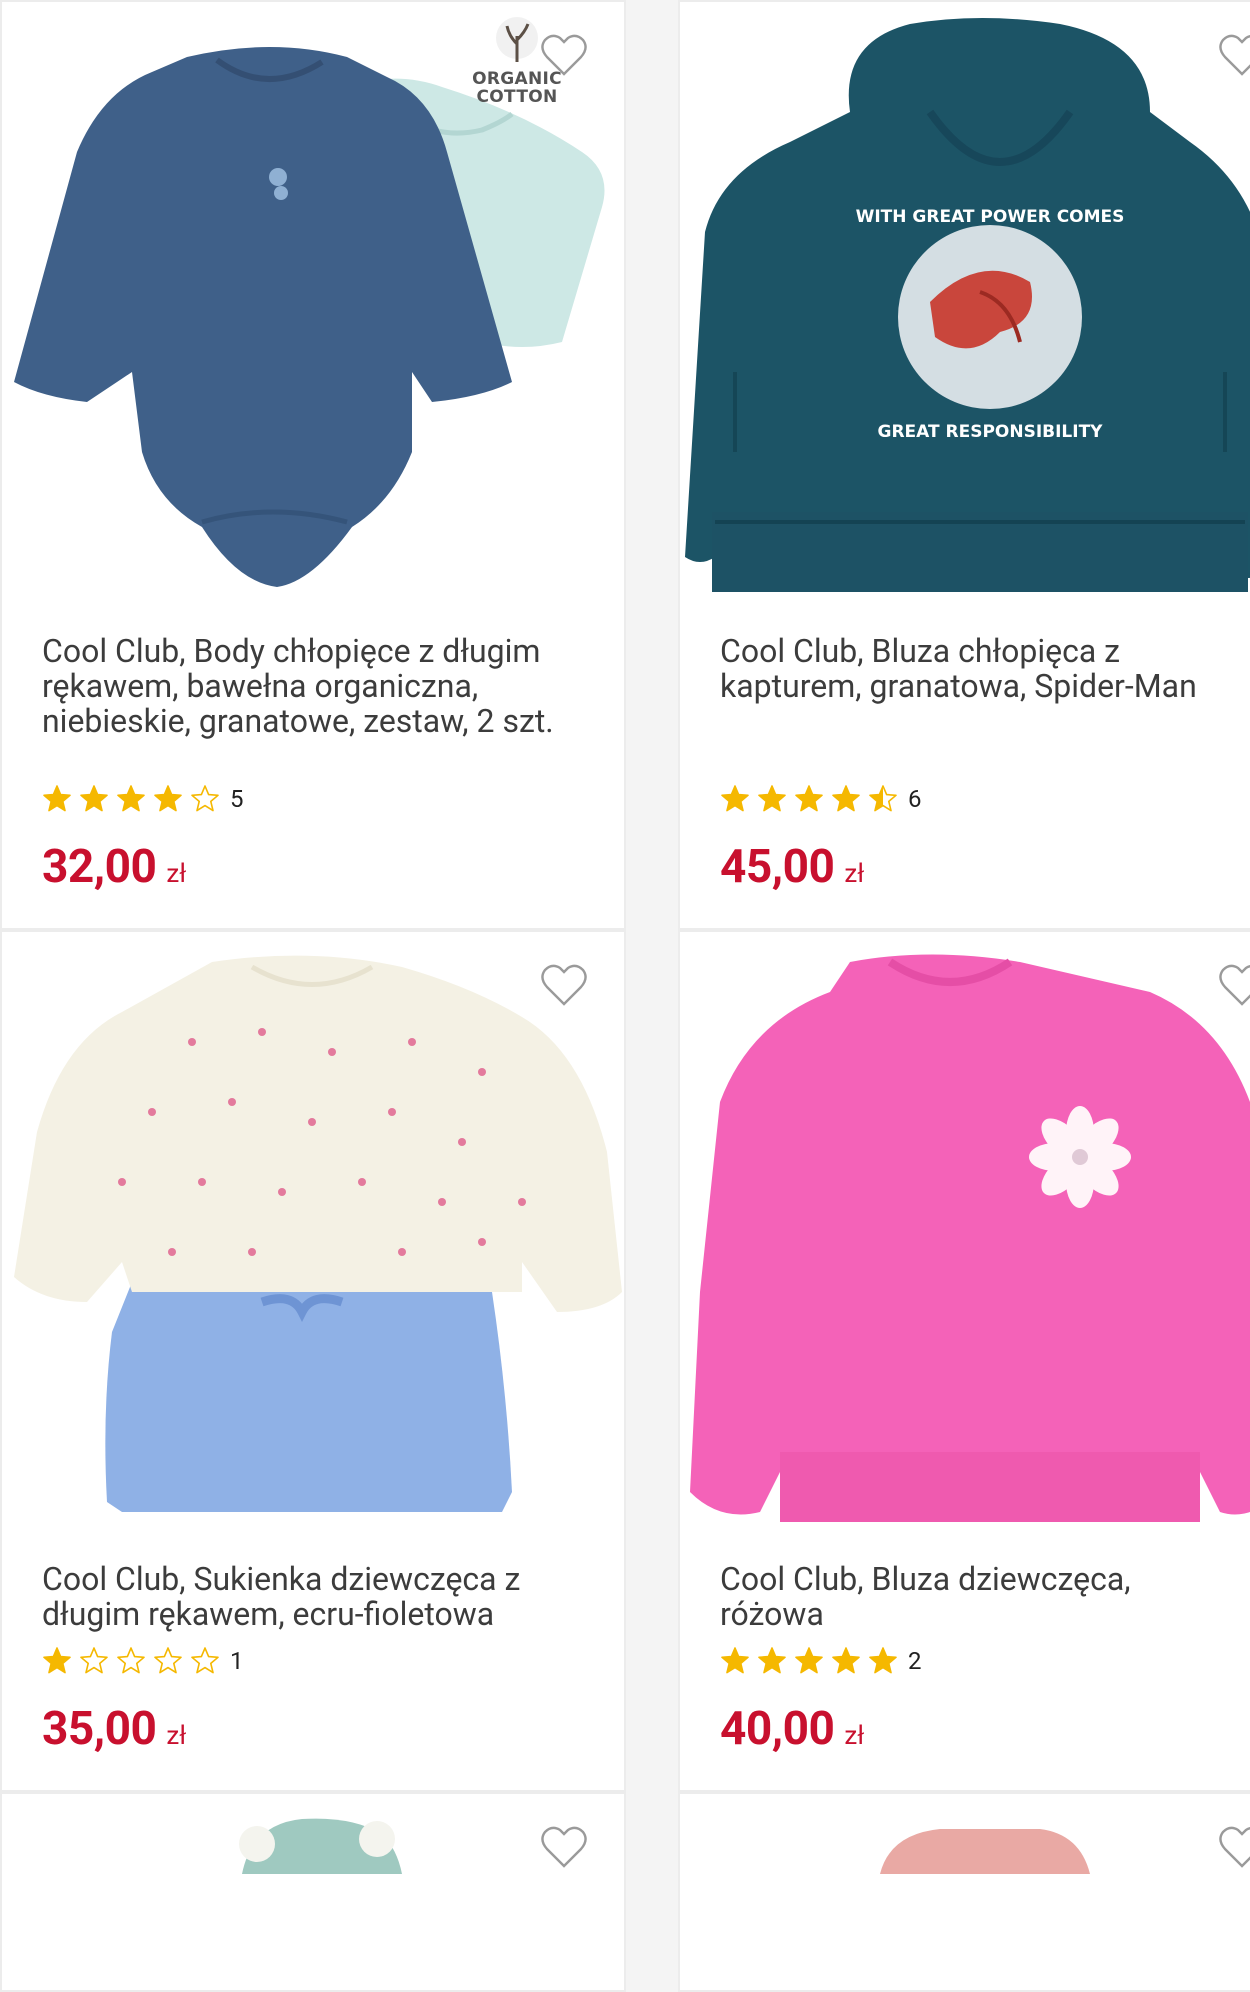 Image resolution: width=1250 pixels, height=1992 pixels. I want to click on star-half-icon, so click(883, 798).